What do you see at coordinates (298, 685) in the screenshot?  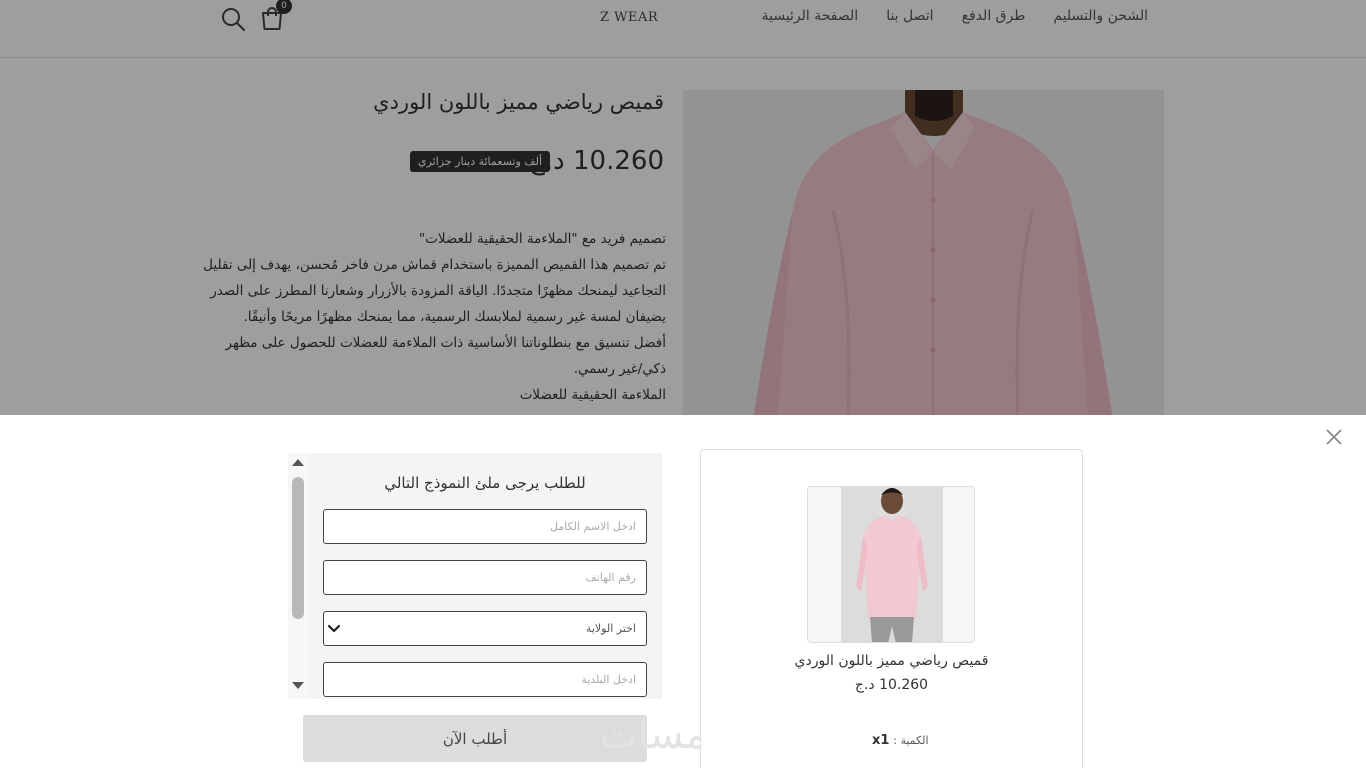 I see `scroll-down-arrow-icon` at bounding box center [298, 685].